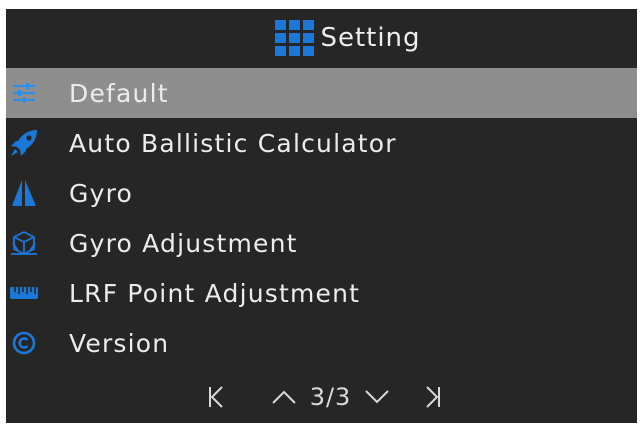 This screenshot has width=643, height=427. What do you see at coordinates (330, 397) in the screenshot?
I see `page-indicator: 3/3` at bounding box center [330, 397].